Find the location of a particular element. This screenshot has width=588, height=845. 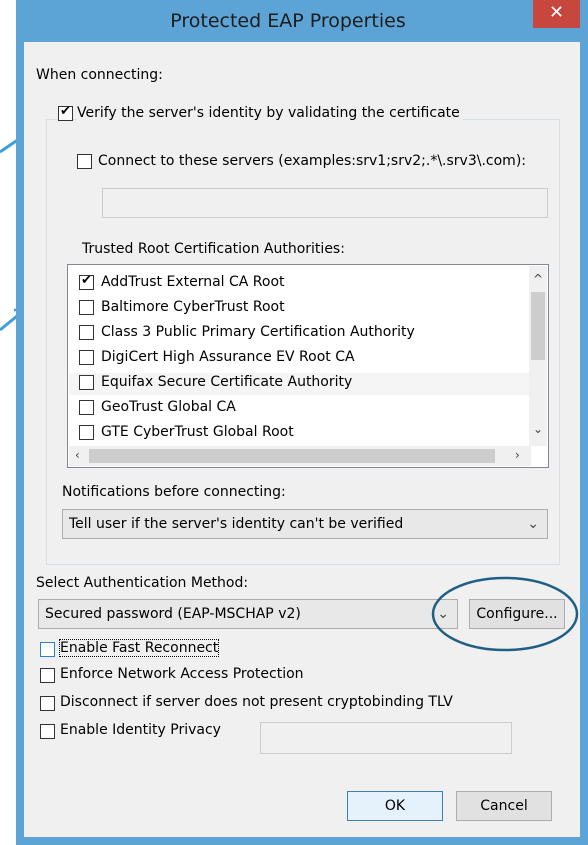

option-label: Enable Identity Privacy is located at coordinates (140, 730).